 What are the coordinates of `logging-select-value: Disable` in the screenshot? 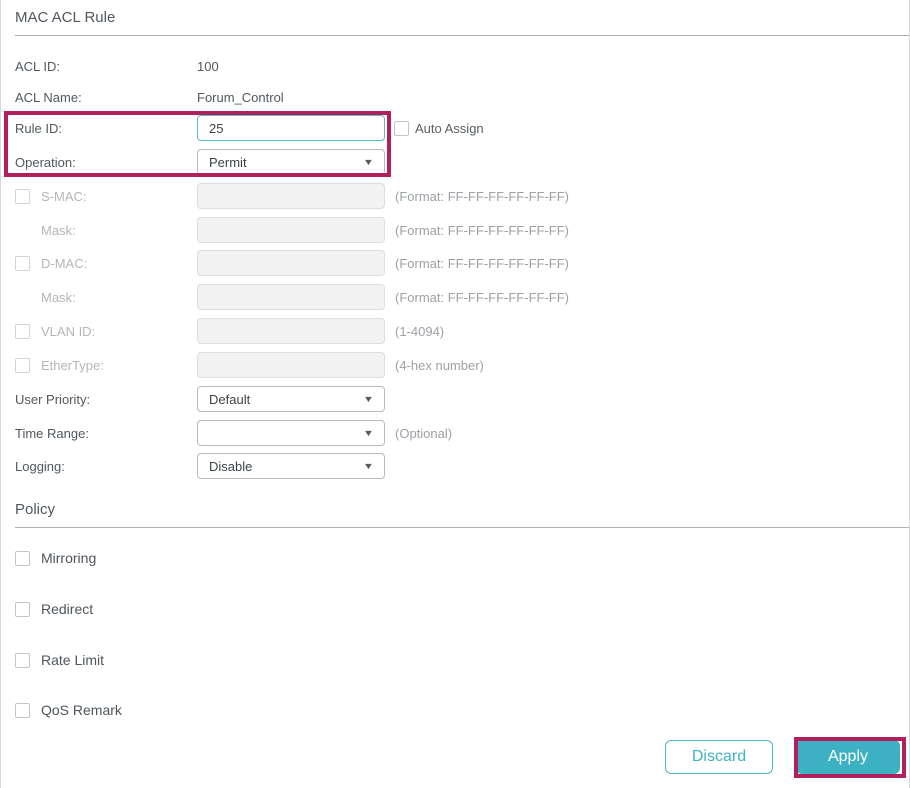 It's located at (231, 466).